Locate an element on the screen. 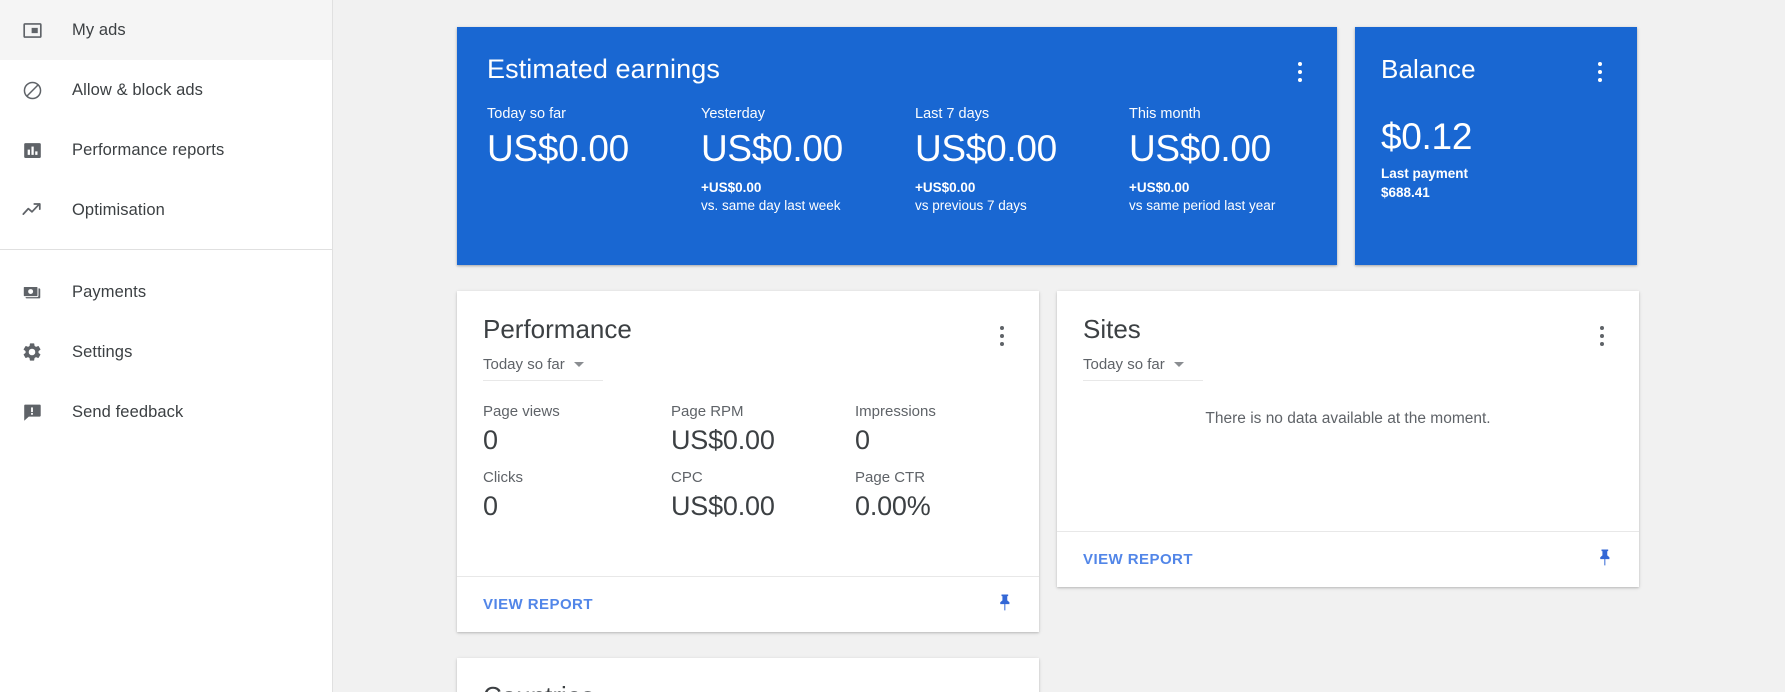 The width and height of the screenshot is (1785, 692). block-icon is located at coordinates (32, 90).